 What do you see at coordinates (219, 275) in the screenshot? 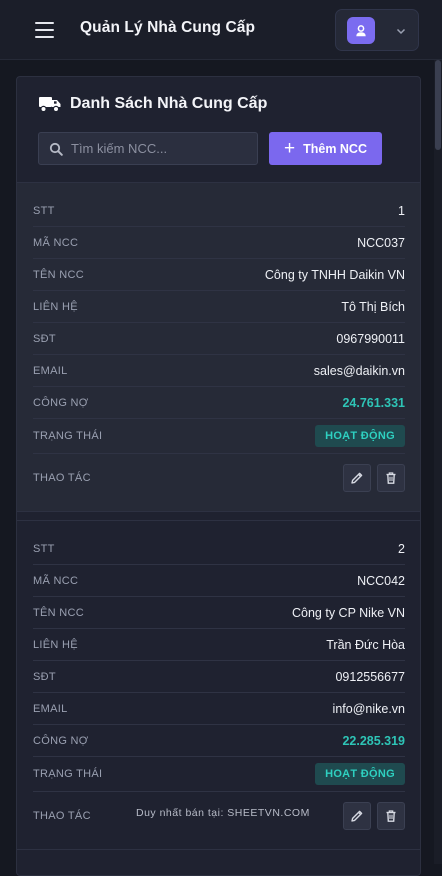
I see `row-name: TÊN NCC Công ty TNHH Daikin VN` at bounding box center [219, 275].